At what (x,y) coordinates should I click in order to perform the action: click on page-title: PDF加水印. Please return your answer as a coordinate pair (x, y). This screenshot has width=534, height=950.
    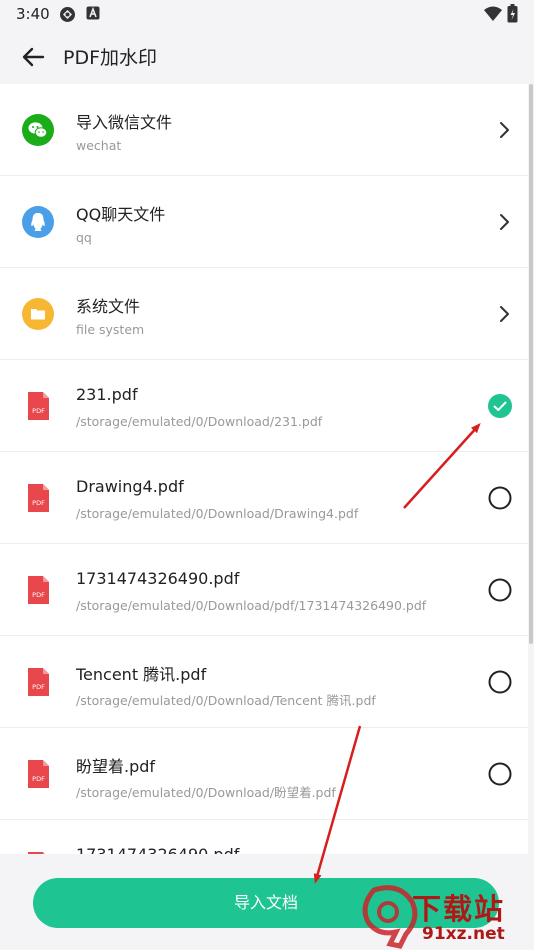
    Looking at the image, I should click on (110, 58).